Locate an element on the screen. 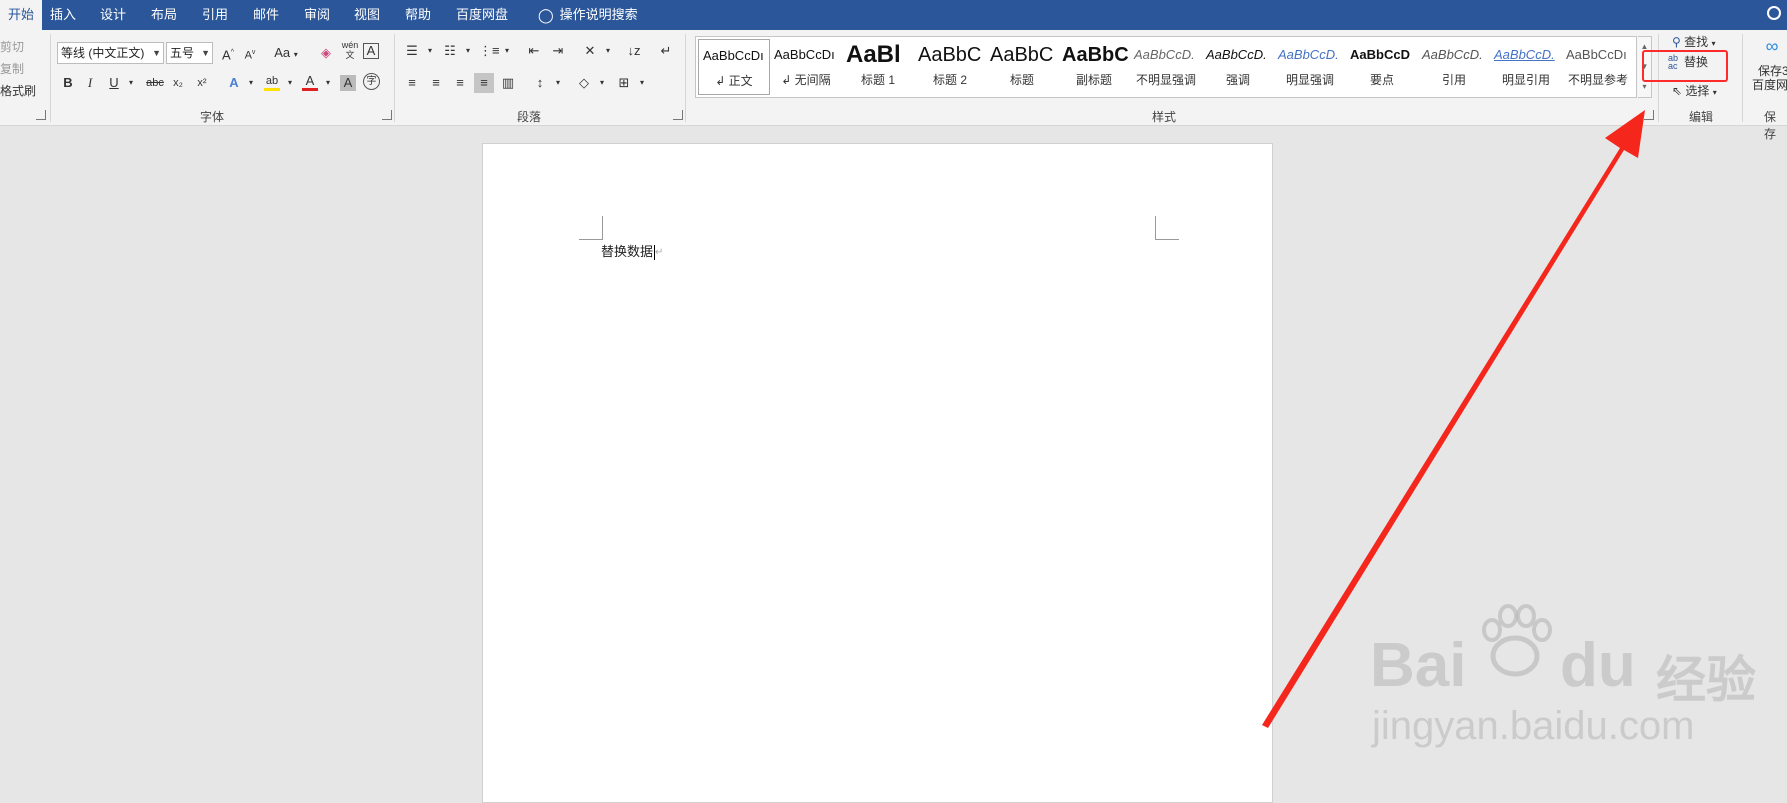  tab-mailings: 邮件 is located at coordinates (266, 15).